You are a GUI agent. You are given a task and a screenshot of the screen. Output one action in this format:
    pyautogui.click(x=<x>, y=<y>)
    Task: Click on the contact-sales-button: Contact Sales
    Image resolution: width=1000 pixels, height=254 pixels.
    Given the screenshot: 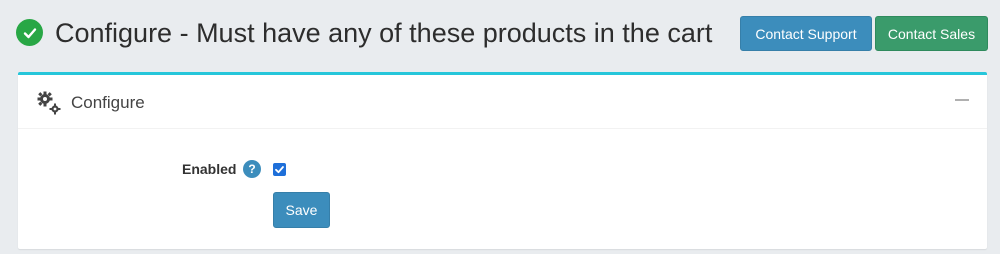 What is the action you would take?
    pyautogui.click(x=931, y=33)
    